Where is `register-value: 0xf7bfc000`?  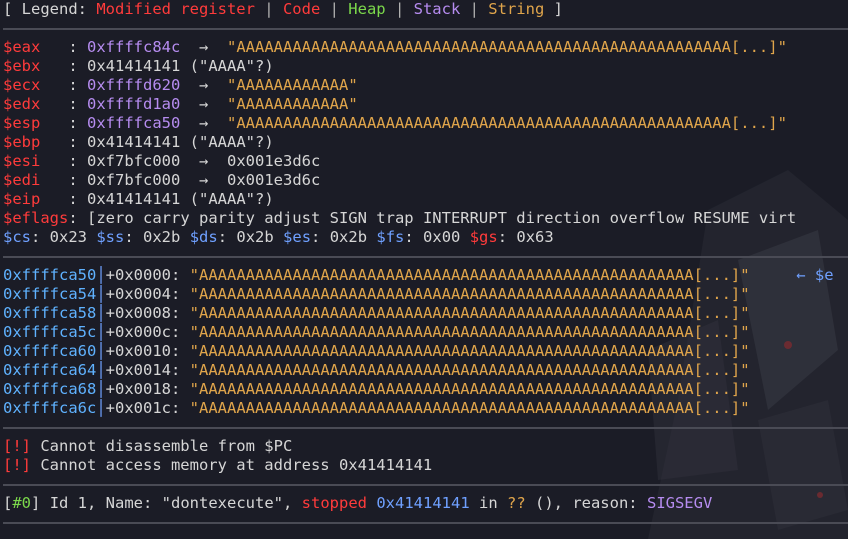 register-value: 0xf7bfc000 is located at coordinates (134, 161).